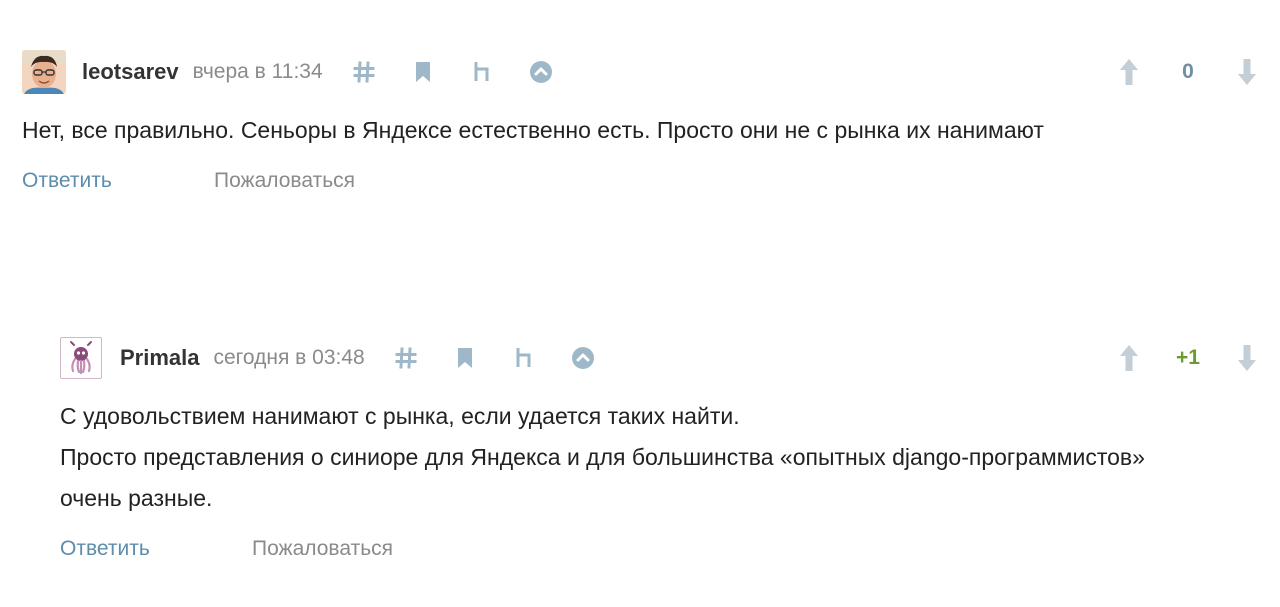 The height and width of the screenshot is (607, 1280). What do you see at coordinates (130, 72) in the screenshot?
I see `comment-author: leotsarev` at bounding box center [130, 72].